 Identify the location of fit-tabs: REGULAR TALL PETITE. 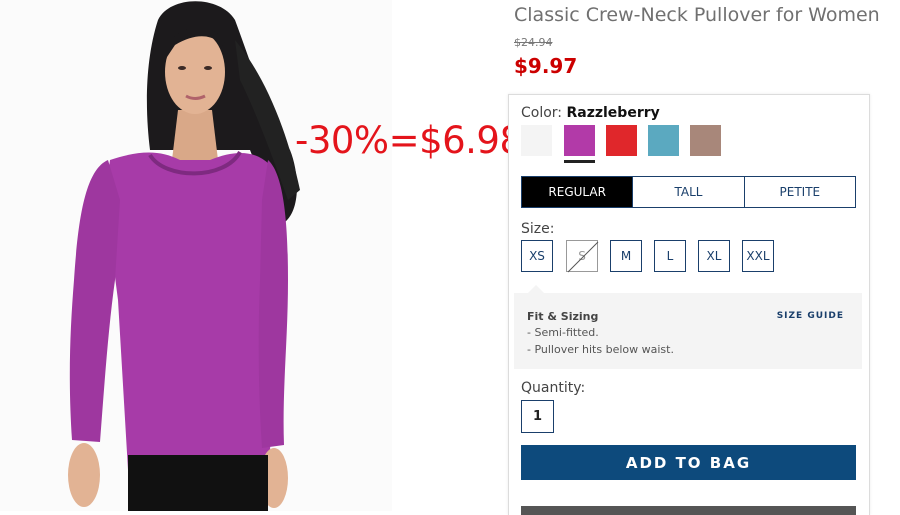
(688, 192).